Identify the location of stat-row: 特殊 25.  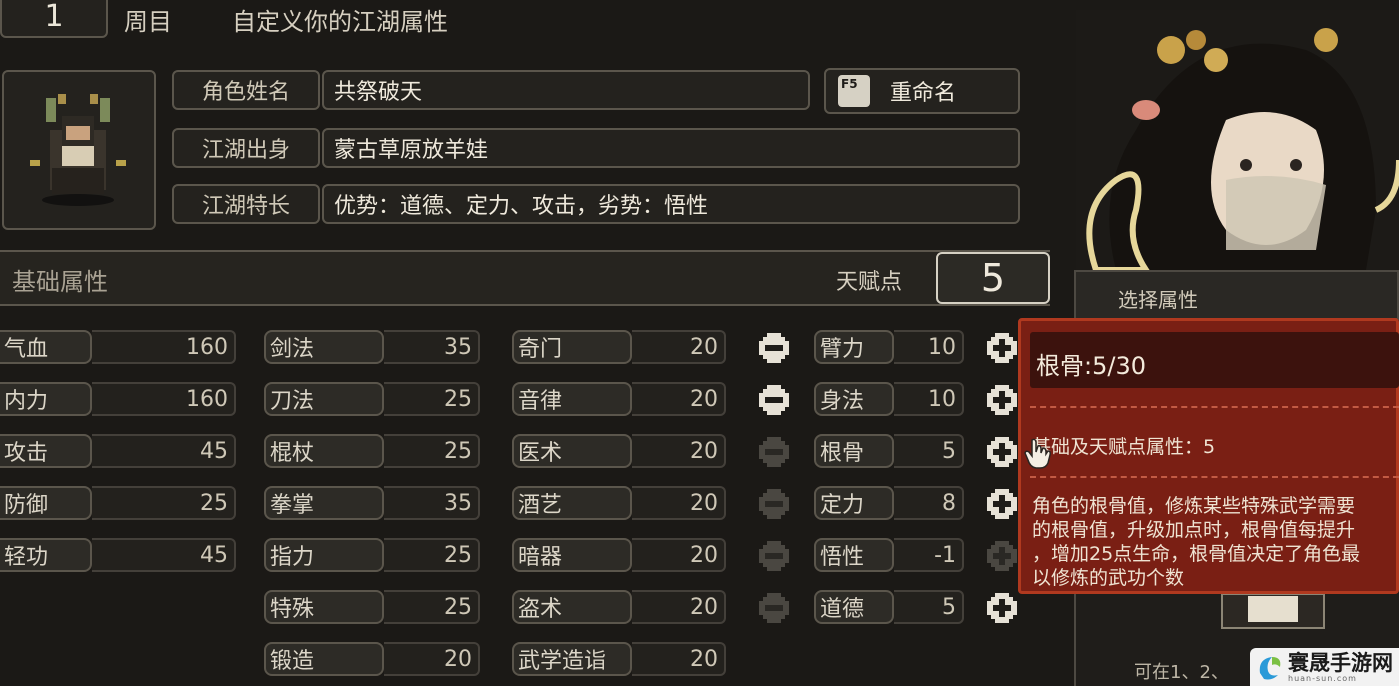
(372, 607).